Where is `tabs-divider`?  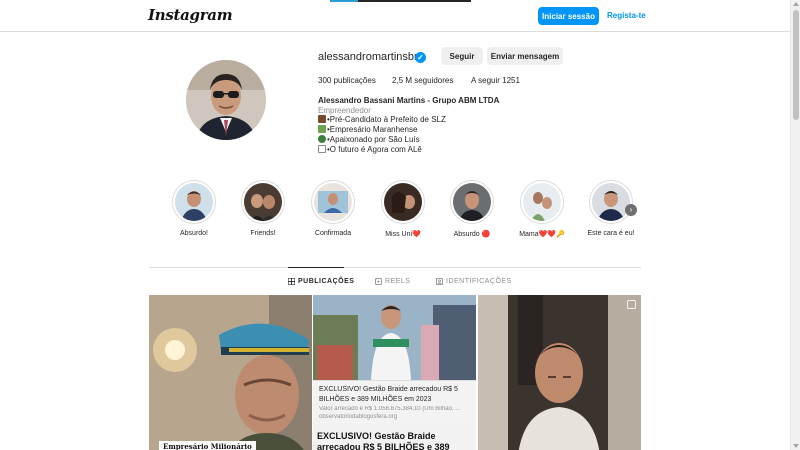 tabs-divider is located at coordinates (395, 267).